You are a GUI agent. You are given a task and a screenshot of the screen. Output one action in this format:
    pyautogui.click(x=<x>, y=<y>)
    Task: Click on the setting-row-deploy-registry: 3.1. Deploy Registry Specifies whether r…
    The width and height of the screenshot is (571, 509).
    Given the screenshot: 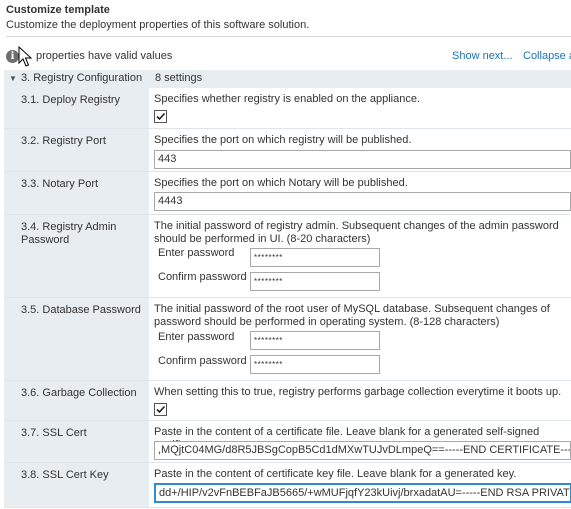 What is the action you would take?
    pyautogui.click(x=287, y=108)
    